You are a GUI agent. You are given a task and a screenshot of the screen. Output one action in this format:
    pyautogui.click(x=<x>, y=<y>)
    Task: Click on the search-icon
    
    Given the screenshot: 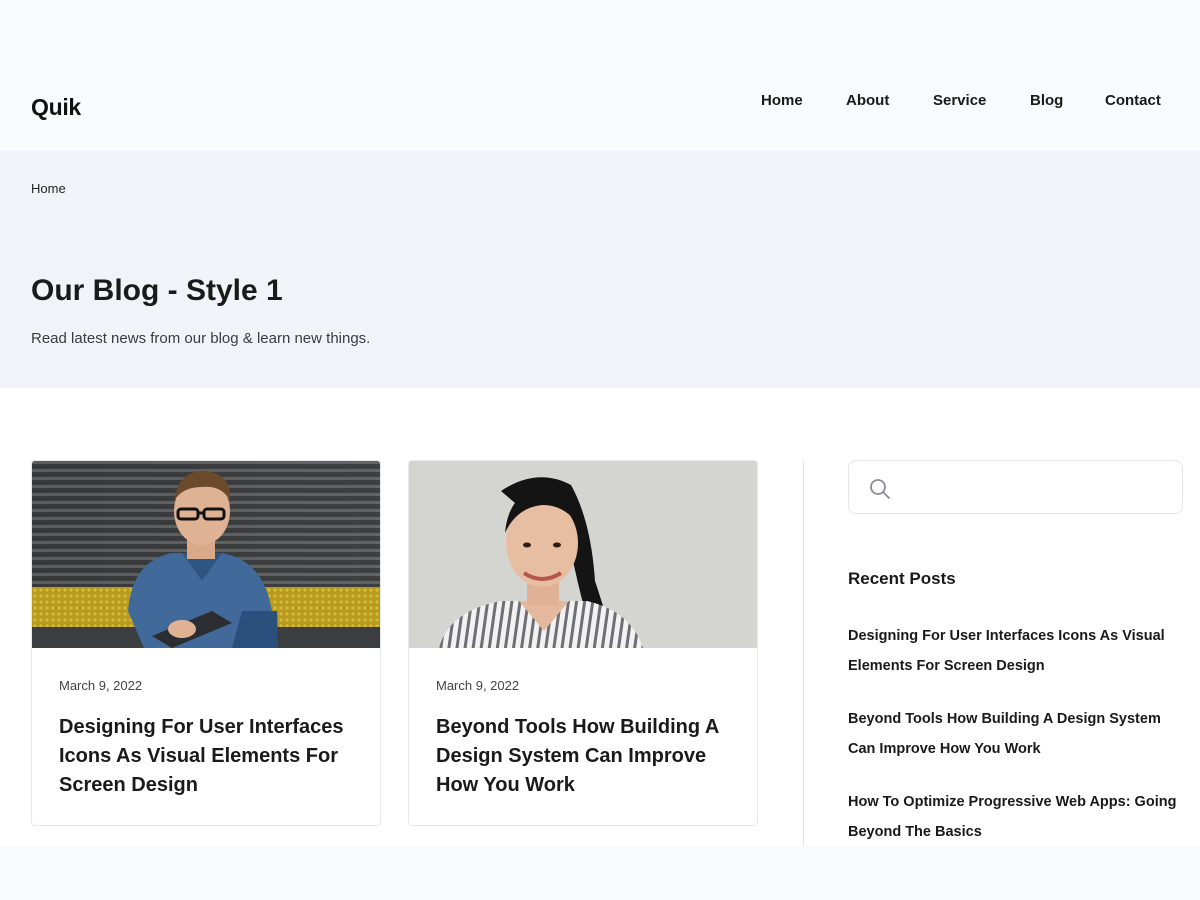 What is the action you would take?
    pyautogui.click(x=880, y=489)
    